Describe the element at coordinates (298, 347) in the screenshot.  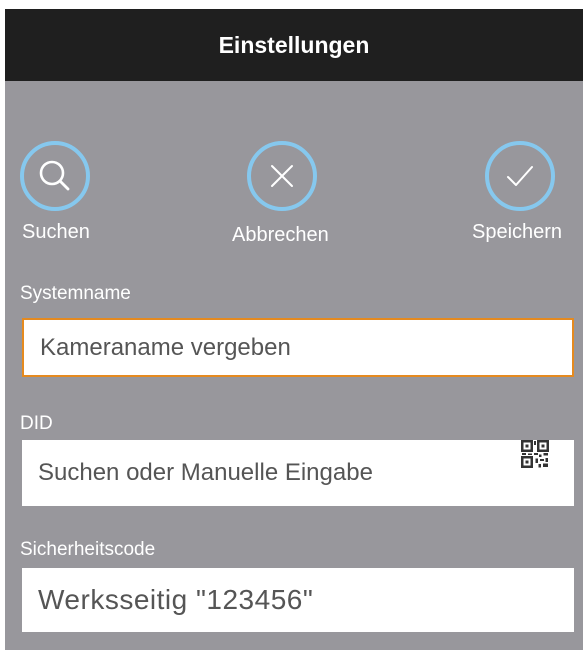
I see `system-name-field: Kameraname vergeben` at that location.